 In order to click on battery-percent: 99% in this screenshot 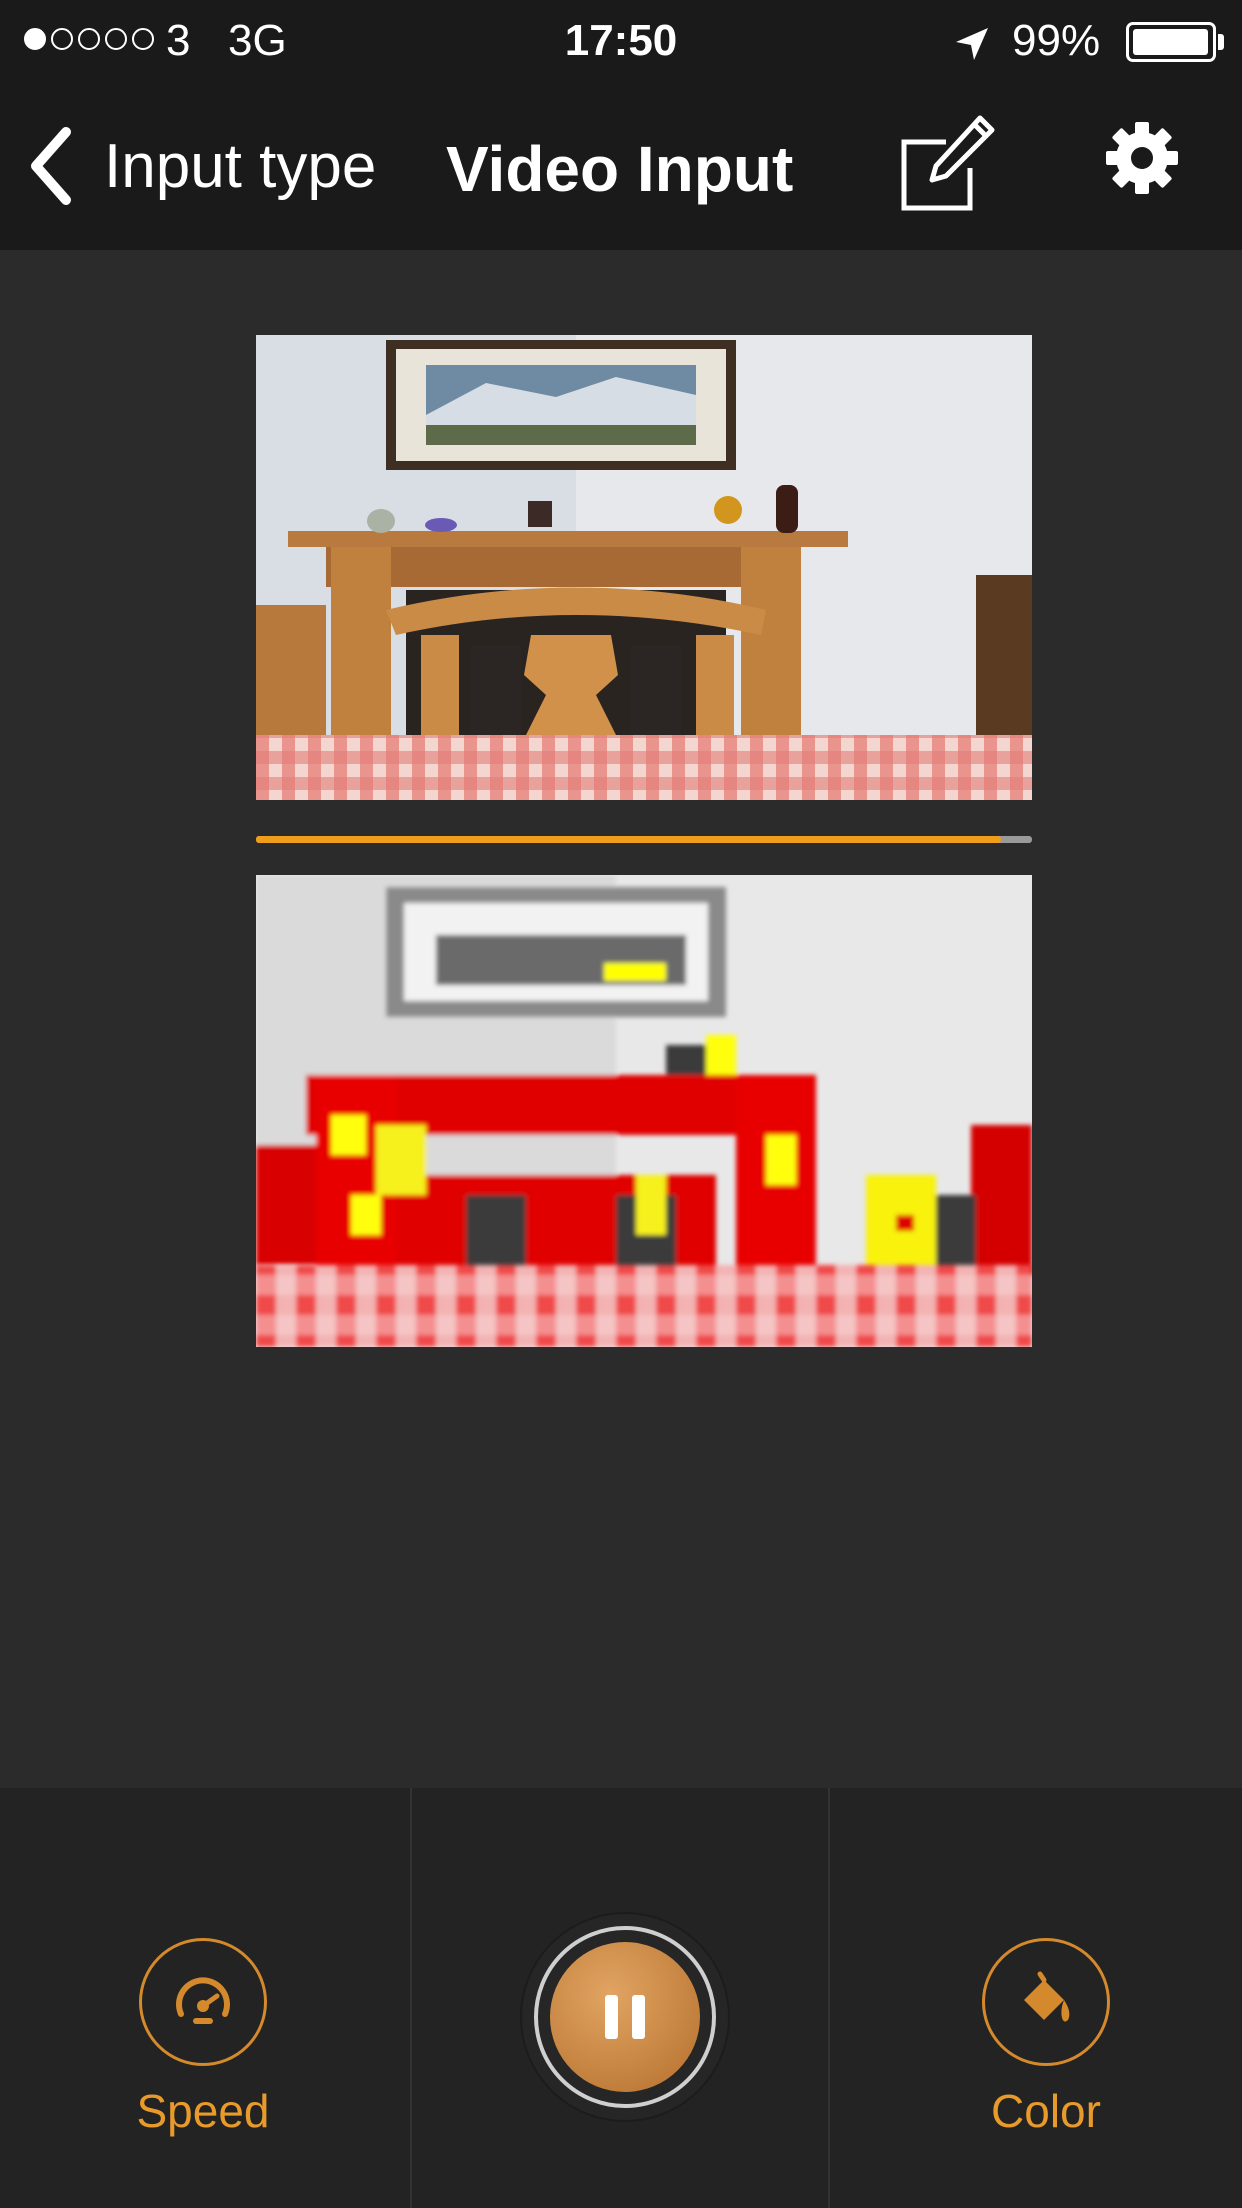, I will do `click(1056, 40)`.